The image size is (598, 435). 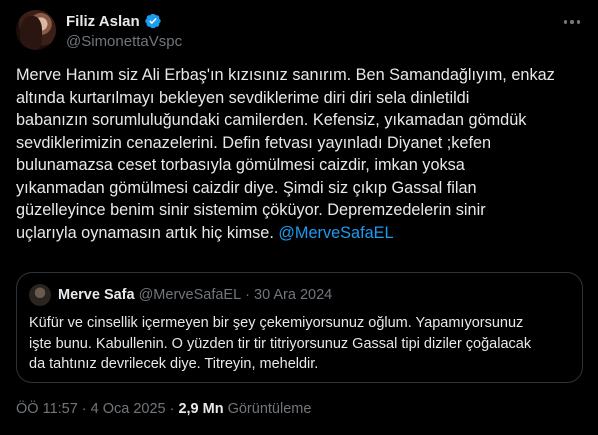 What do you see at coordinates (153, 21) in the screenshot?
I see `verified-badge-icon` at bounding box center [153, 21].